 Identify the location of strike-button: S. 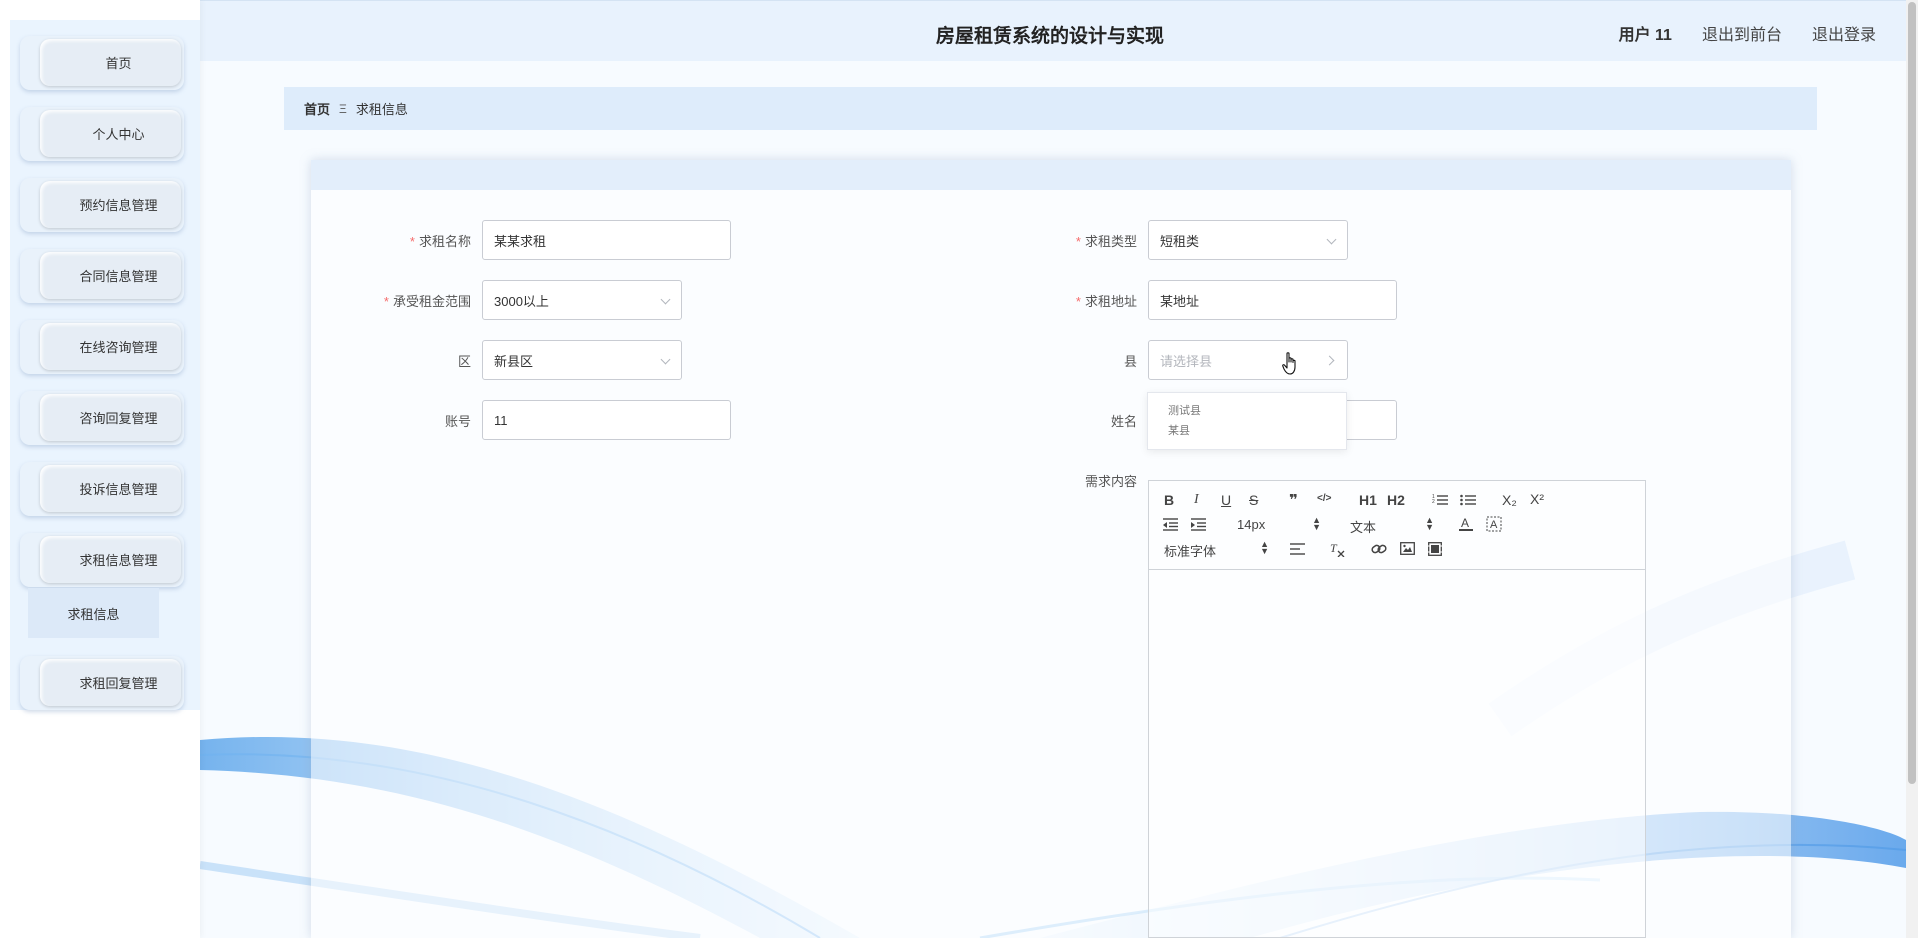
(1253, 500).